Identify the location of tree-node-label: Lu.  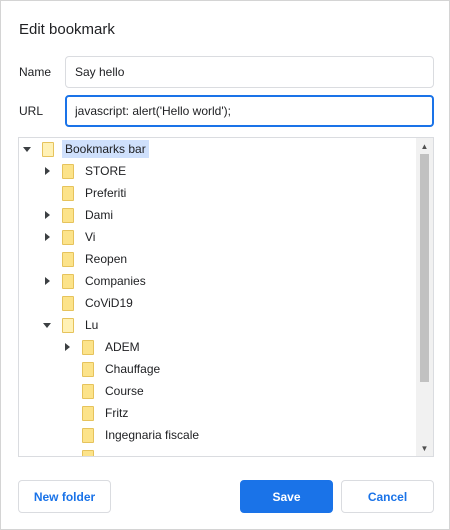
(92, 325).